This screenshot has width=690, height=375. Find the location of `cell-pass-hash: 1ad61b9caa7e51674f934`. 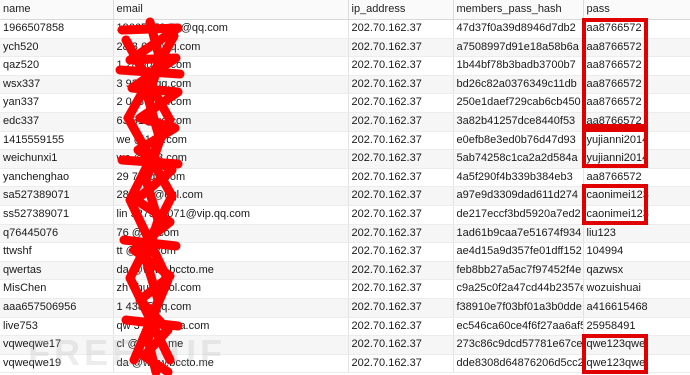

cell-pass-hash: 1ad61b9caa7e51674f934 is located at coordinates (518, 234).